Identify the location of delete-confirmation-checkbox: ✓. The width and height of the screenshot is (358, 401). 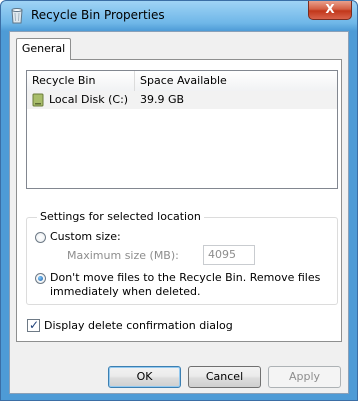
(33, 325).